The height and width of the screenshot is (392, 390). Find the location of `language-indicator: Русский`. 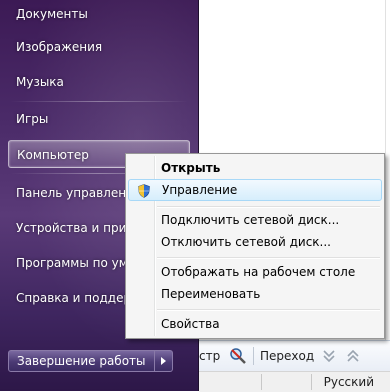

language-indicator: Русский is located at coordinates (348, 382).